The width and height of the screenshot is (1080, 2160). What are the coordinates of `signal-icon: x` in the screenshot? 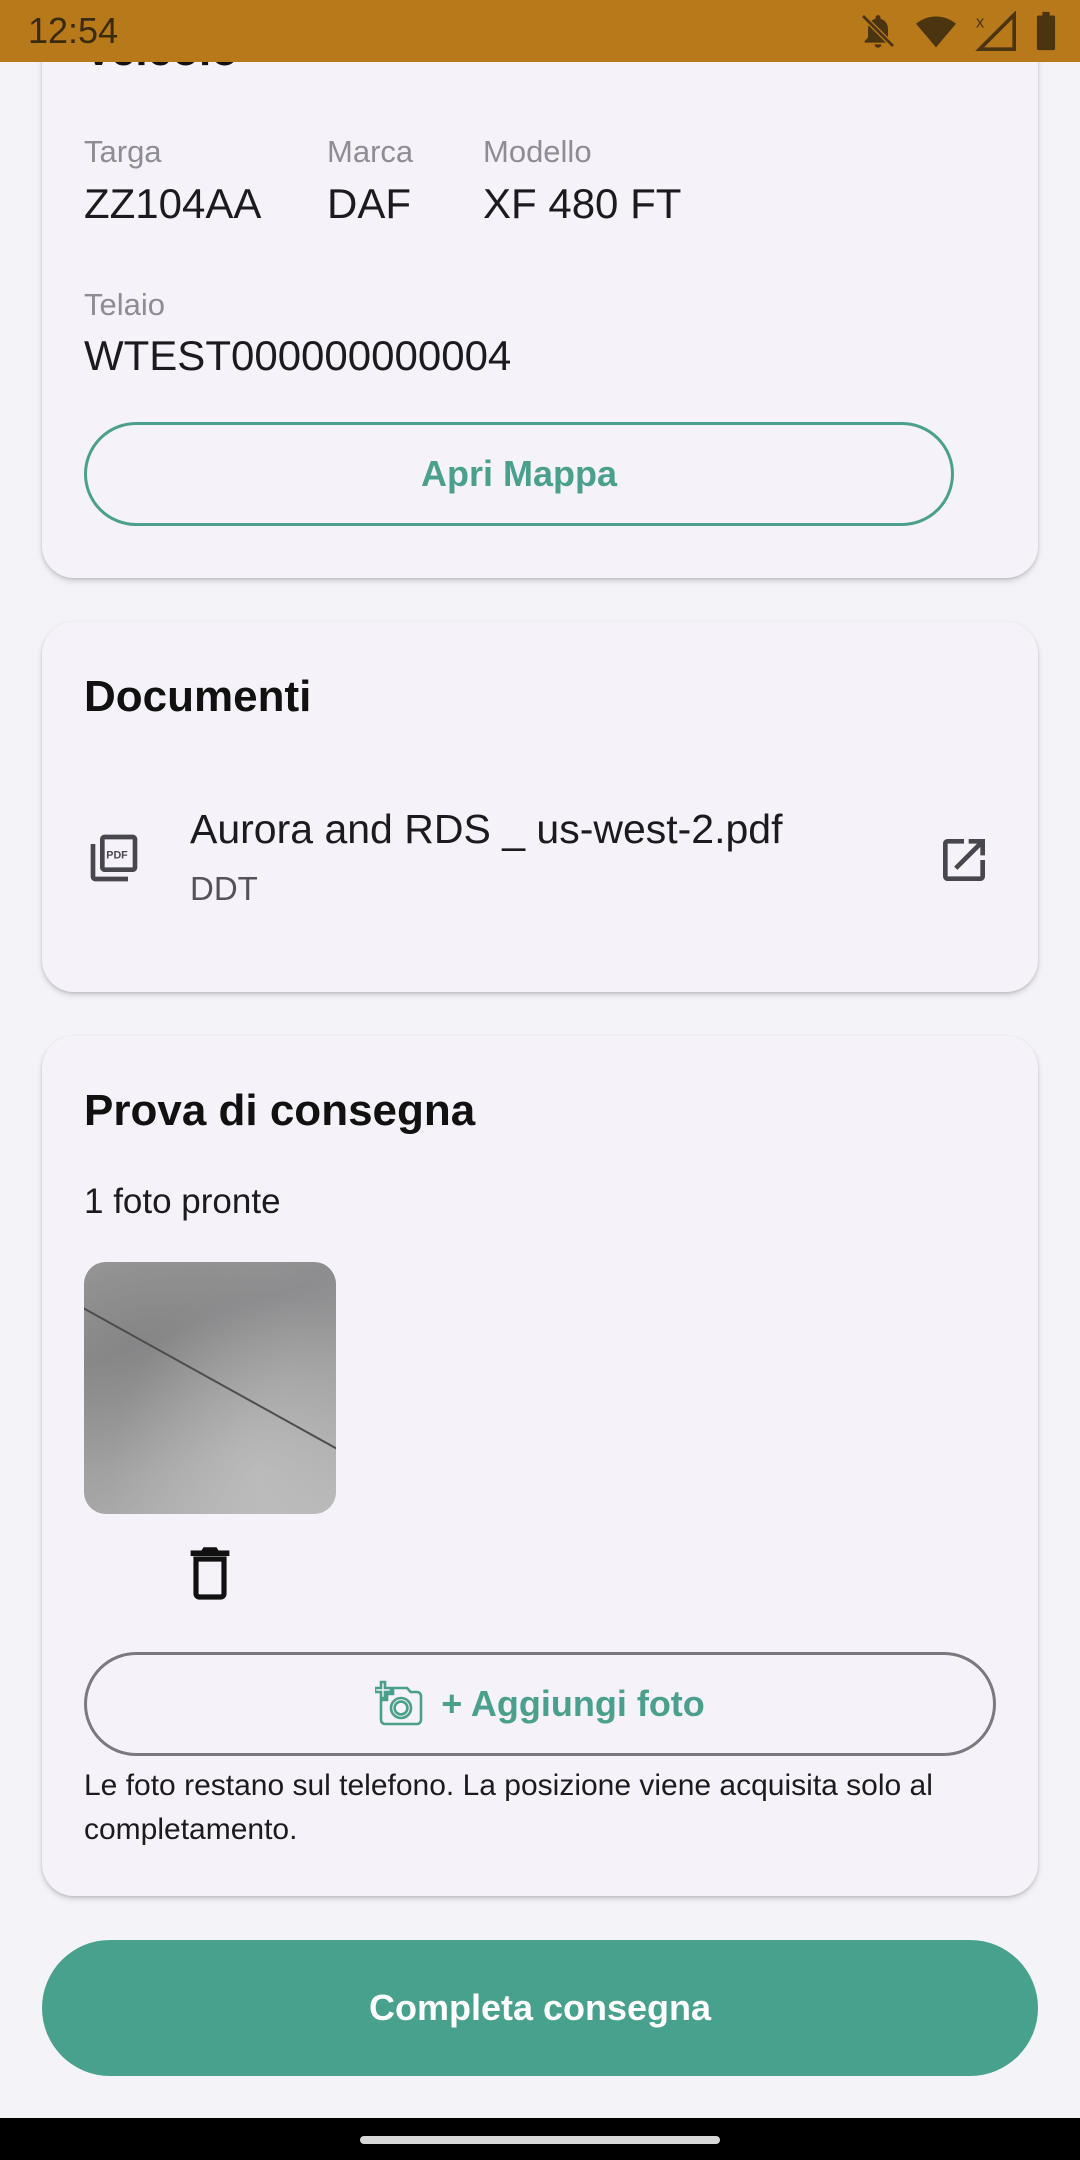 It's located at (996, 31).